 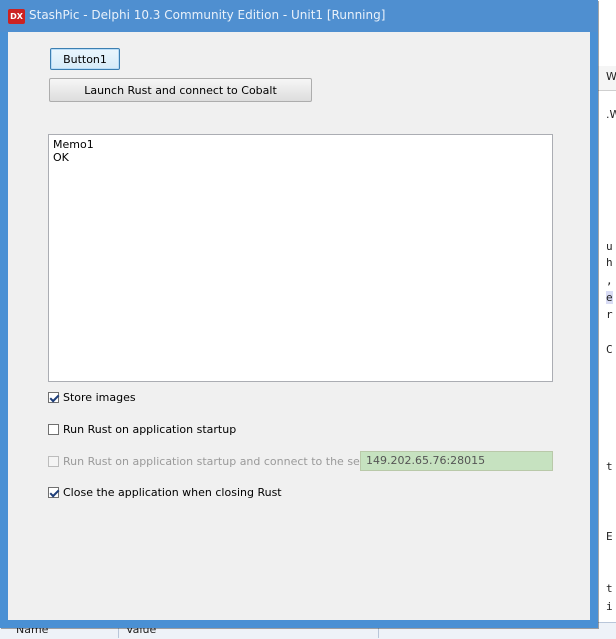 I want to click on ide-tab-fragment: W, so click(x=611, y=76).